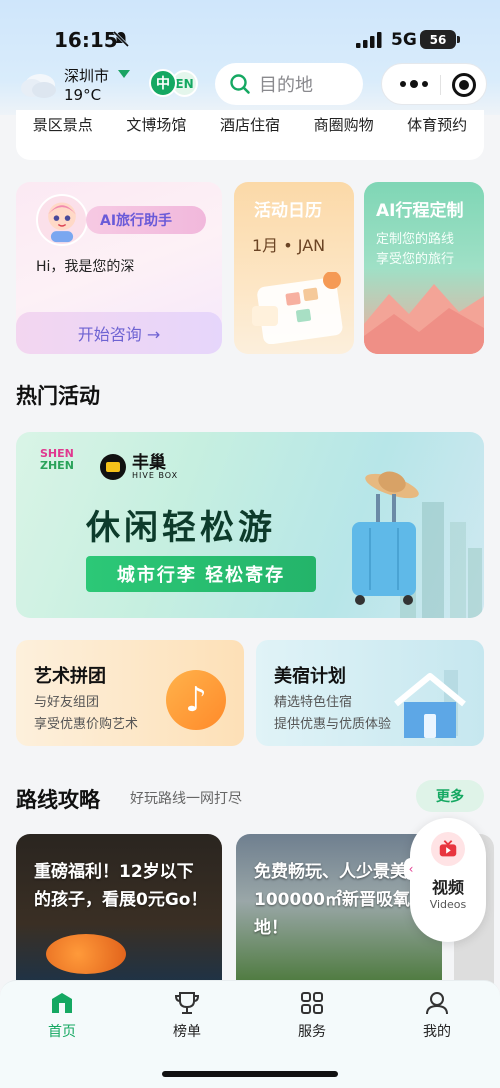  Describe the element at coordinates (83, 95) in the screenshot. I see `temperature: 19°C` at that location.